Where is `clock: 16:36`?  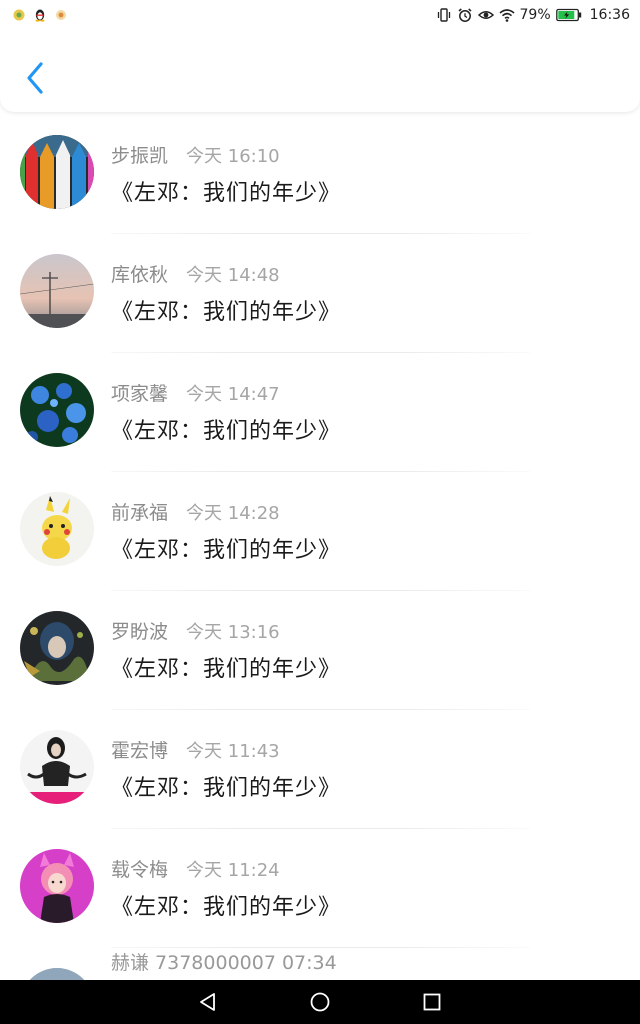 clock: 16:36 is located at coordinates (609, 15).